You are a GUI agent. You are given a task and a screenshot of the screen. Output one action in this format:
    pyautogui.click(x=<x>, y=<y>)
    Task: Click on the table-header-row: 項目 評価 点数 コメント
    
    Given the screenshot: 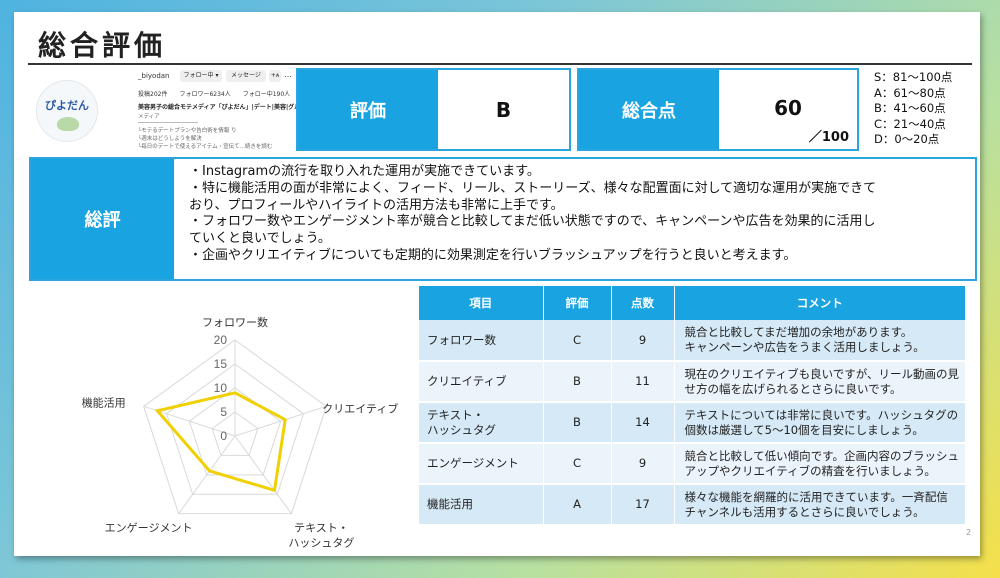 What is the action you would take?
    pyautogui.click(x=692, y=303)
    